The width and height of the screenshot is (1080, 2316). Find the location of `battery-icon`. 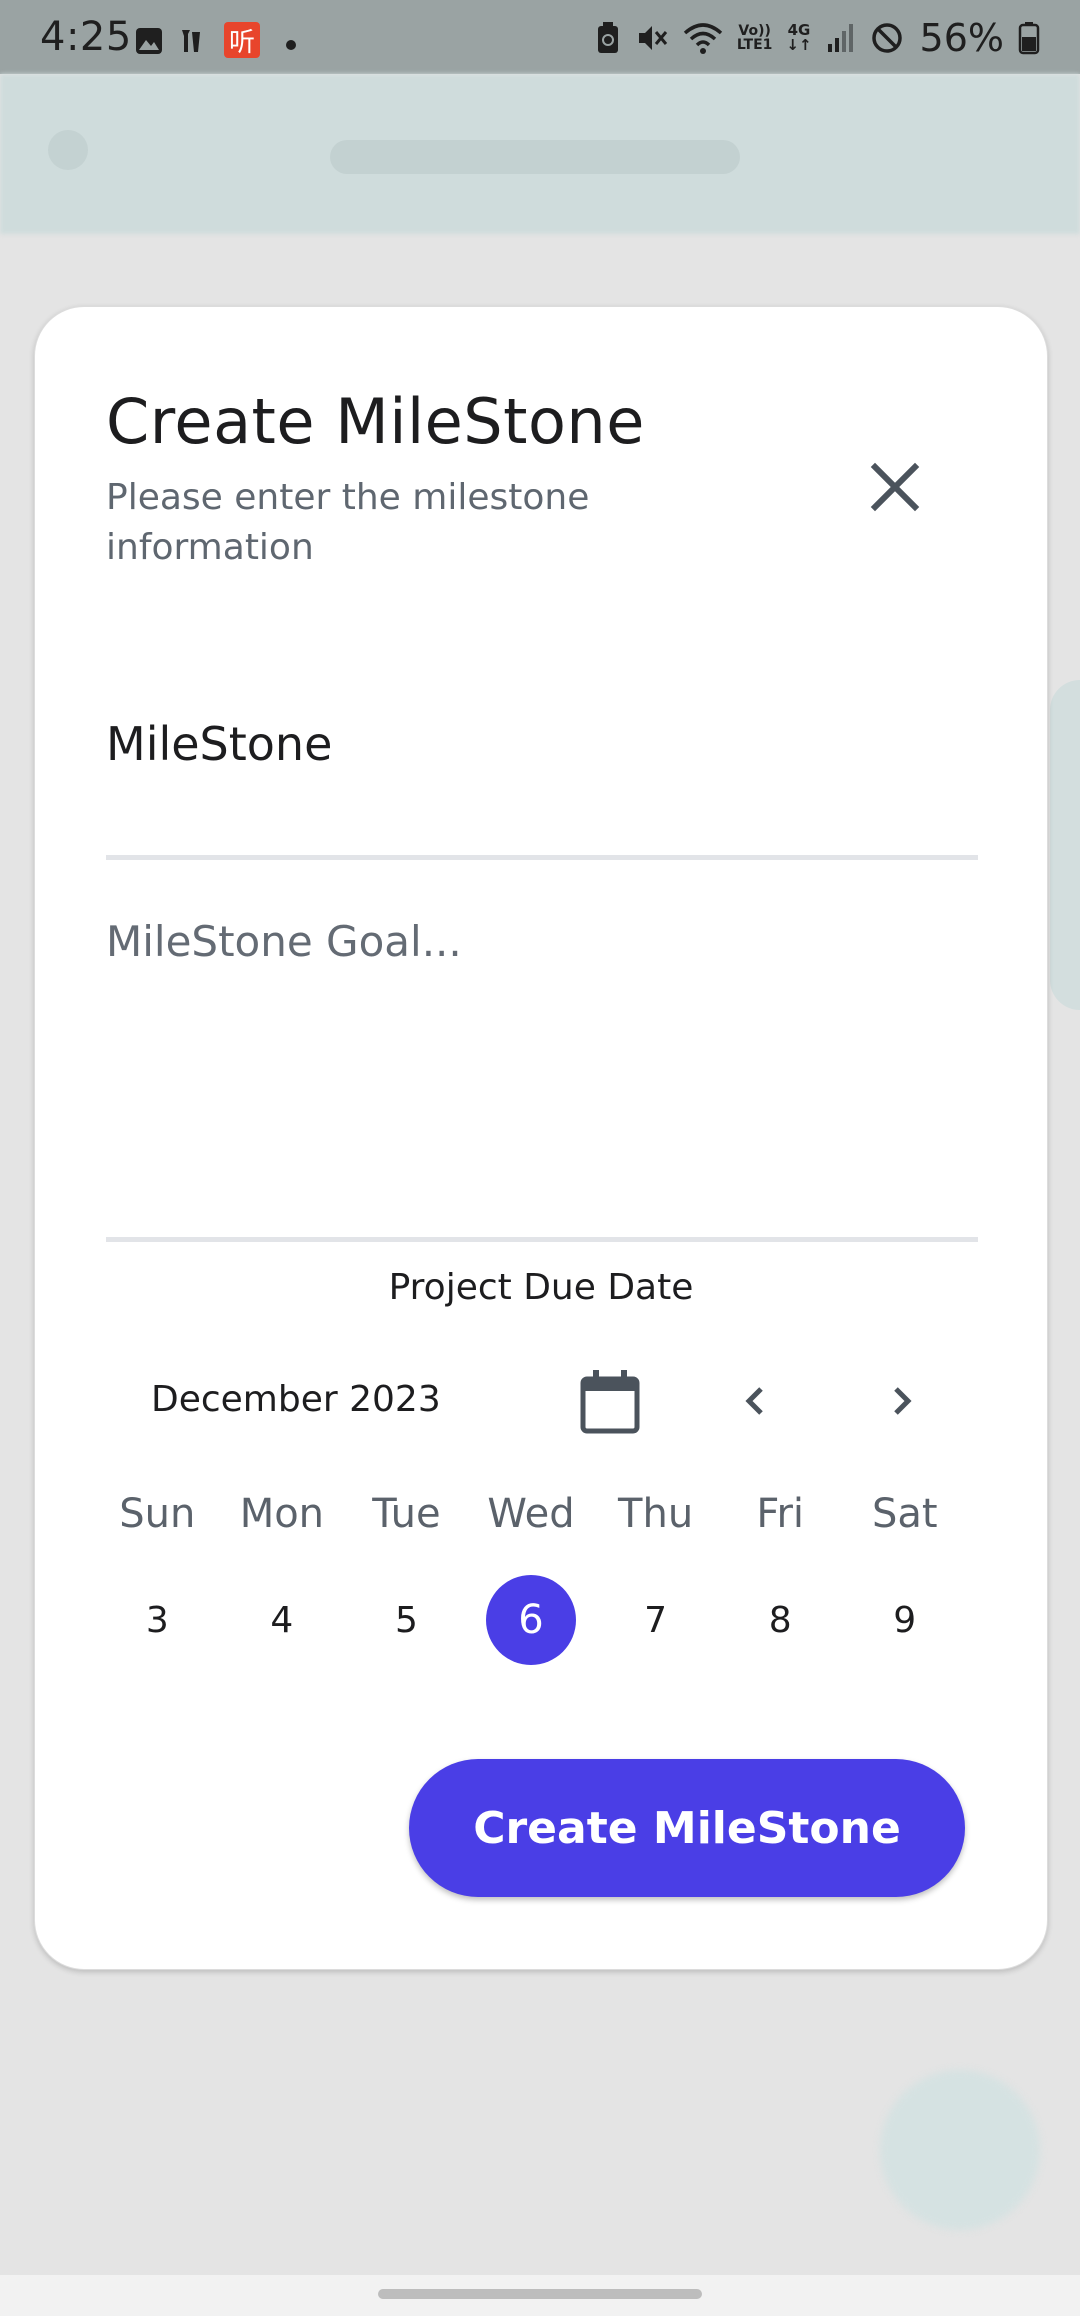

battery-icon is located at coordinates (1029, 38).